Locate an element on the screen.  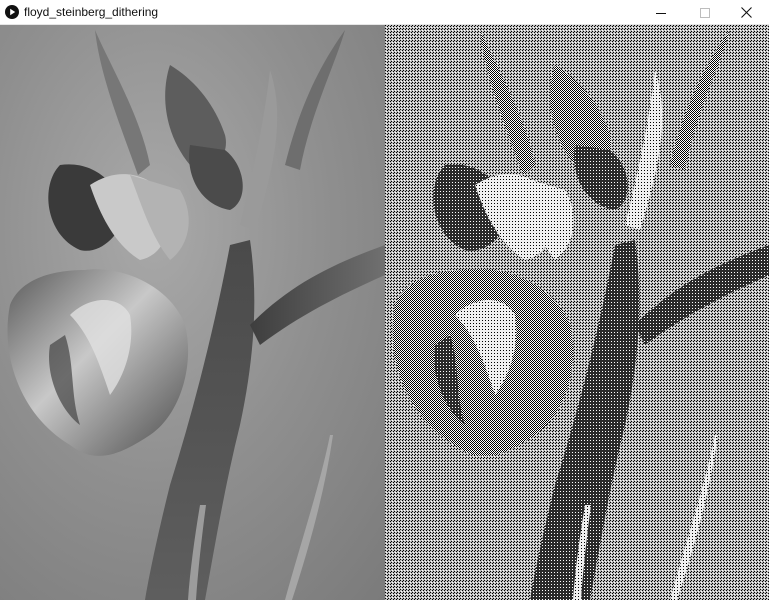
close-button is located at coordinates (746, 12).